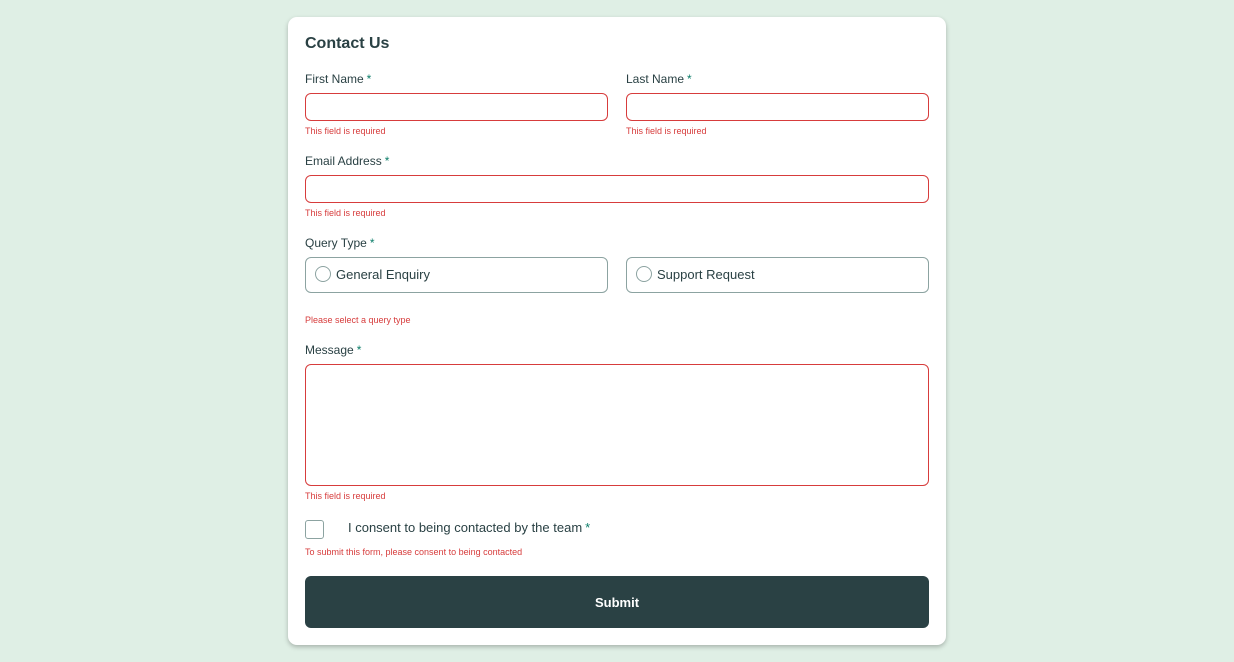 This screenshot has width=1234, height=662. Describe the element at coordinates (343, 161) in the screenshot. I see `email-label-text: Email Address` at that location.